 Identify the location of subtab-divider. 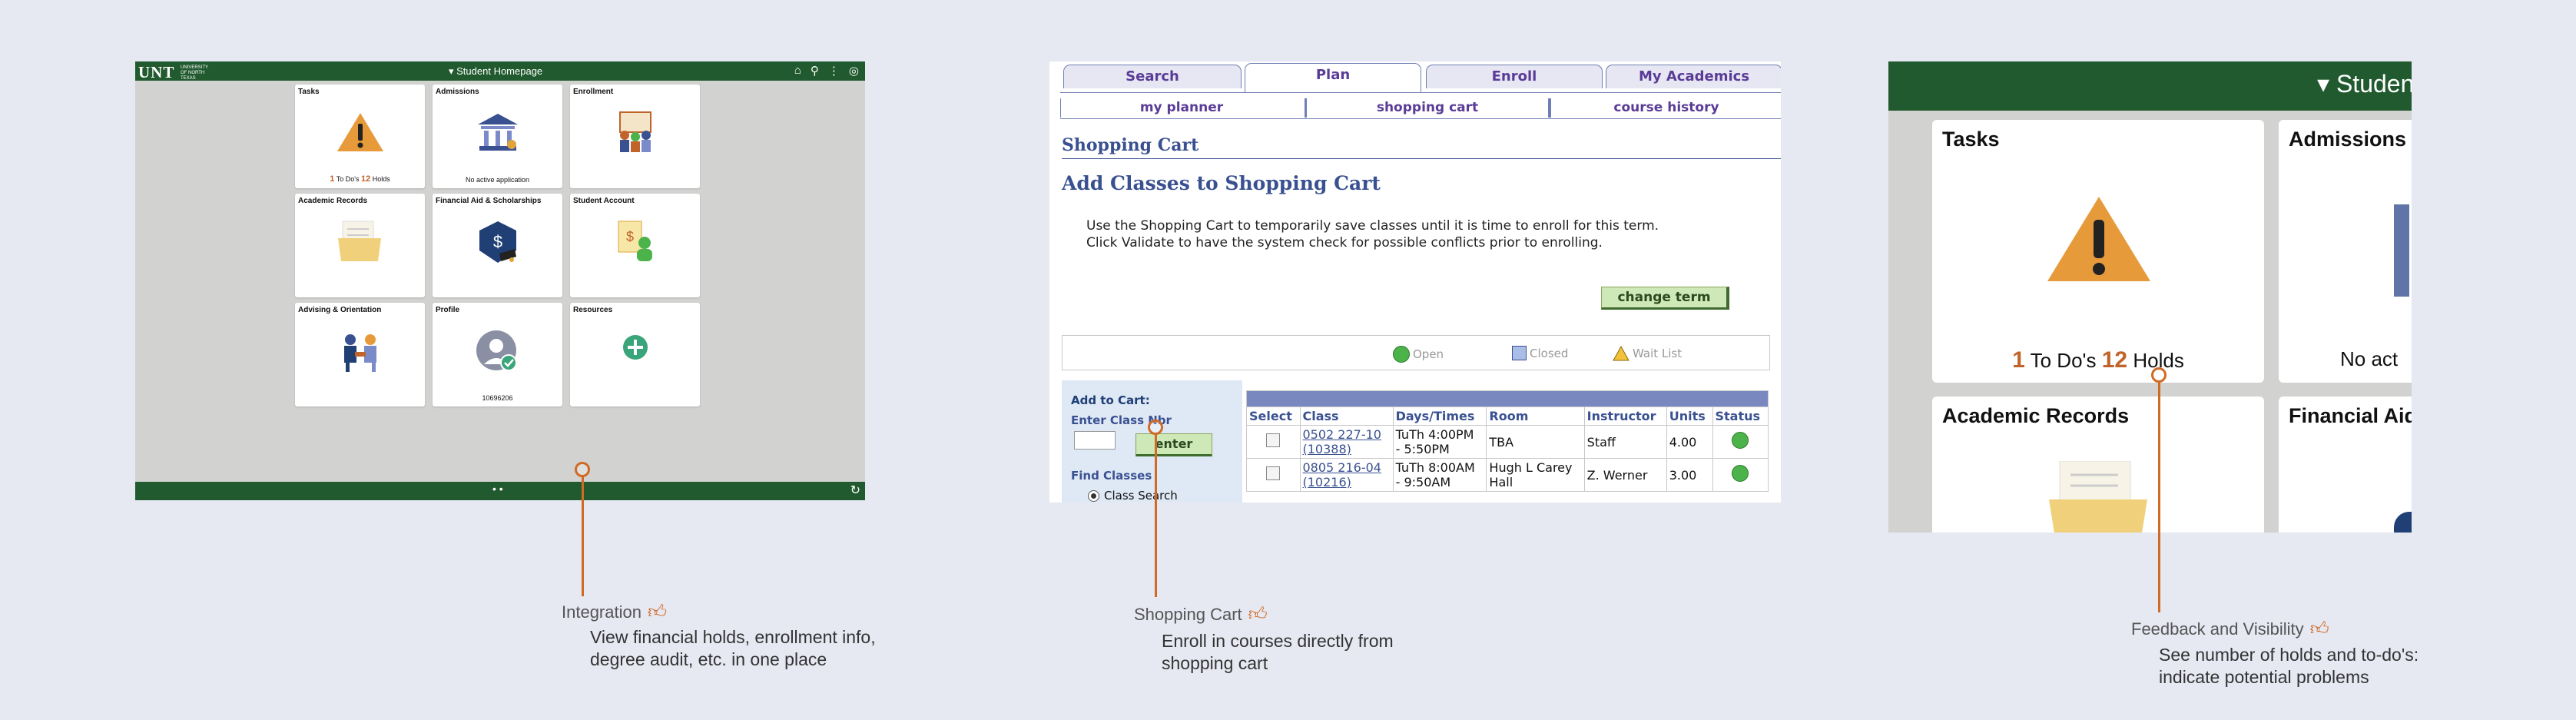
(1420, 119).